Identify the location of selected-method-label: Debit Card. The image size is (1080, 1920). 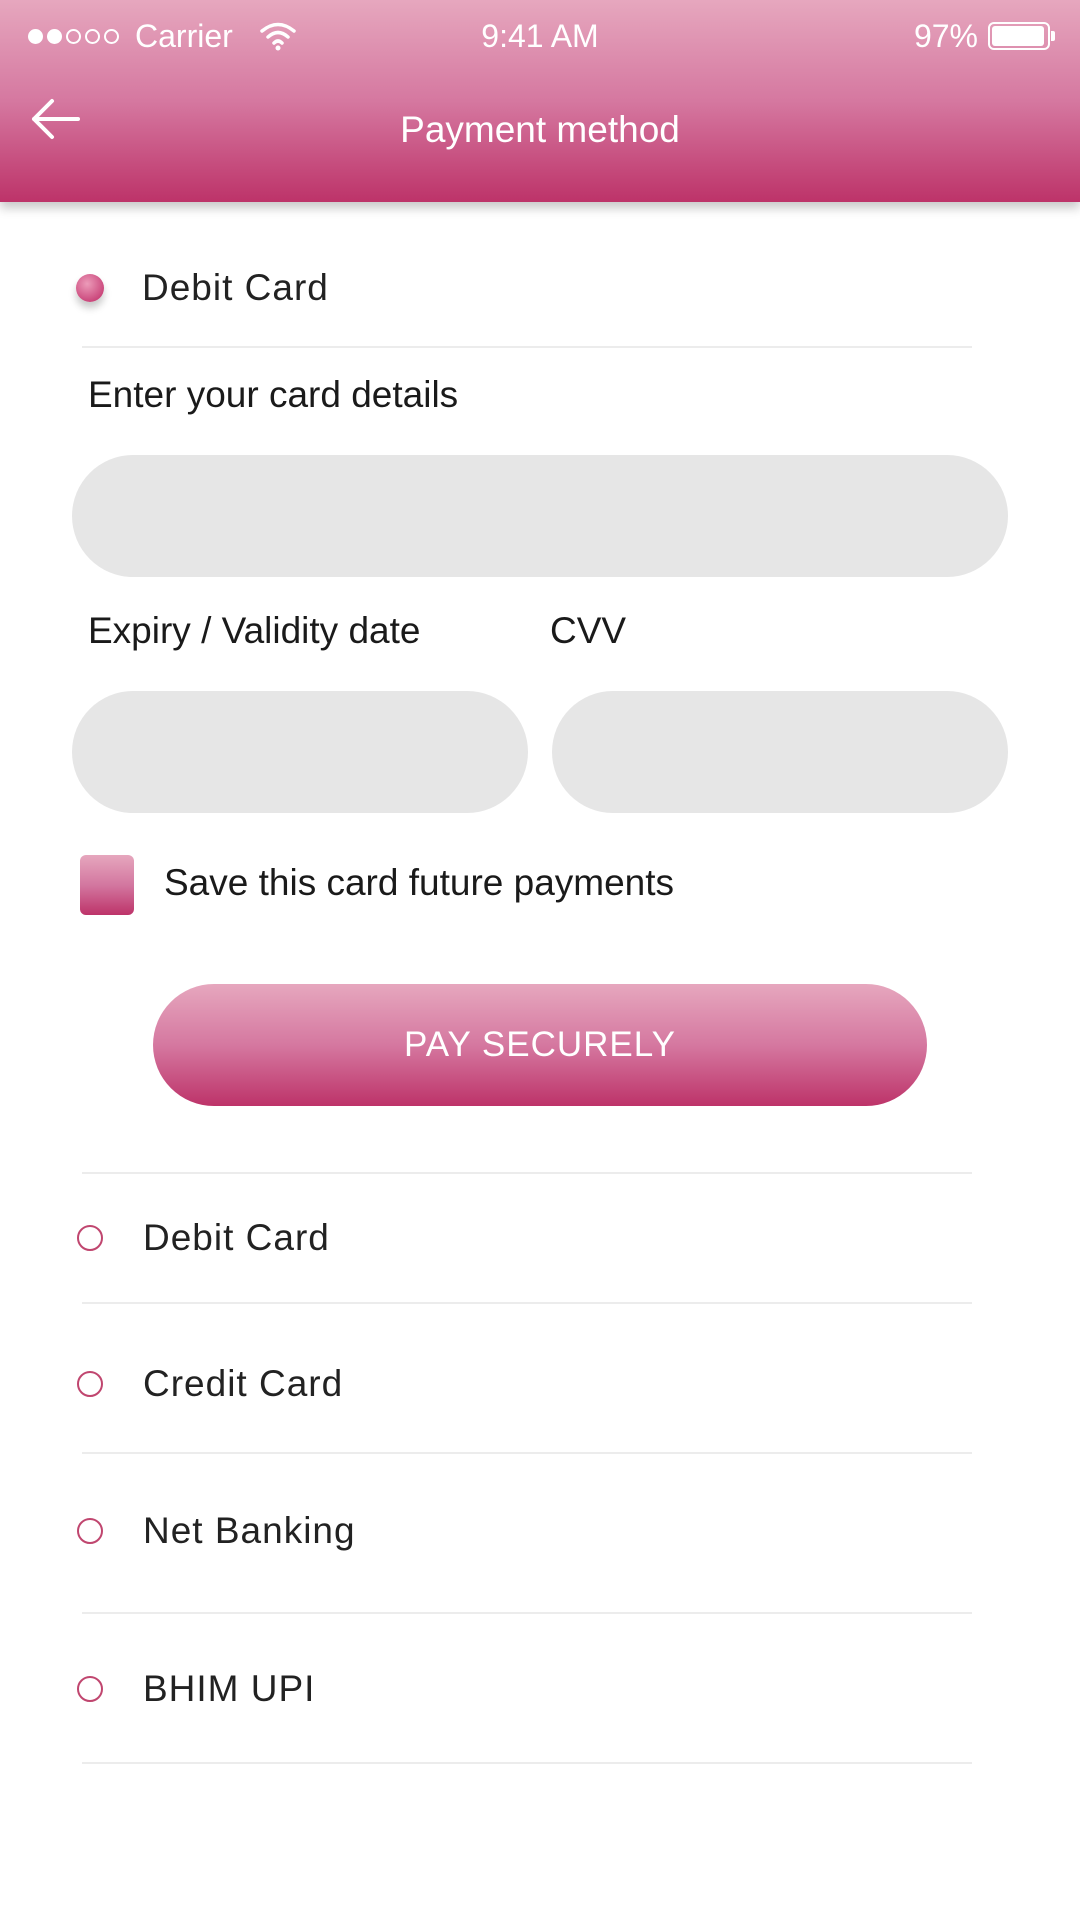
(235, 287).